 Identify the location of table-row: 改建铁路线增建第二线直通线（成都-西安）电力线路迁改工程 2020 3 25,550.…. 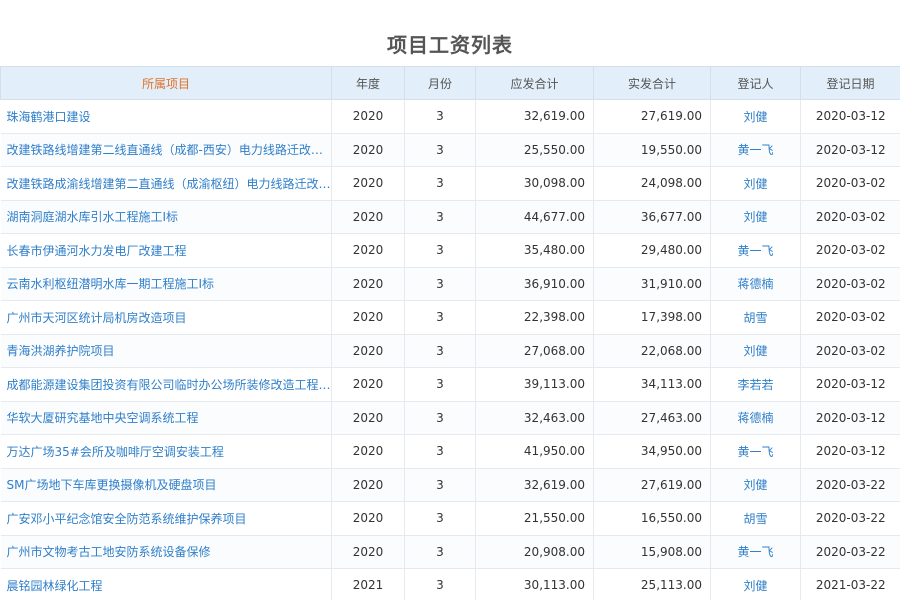
(450, 150).